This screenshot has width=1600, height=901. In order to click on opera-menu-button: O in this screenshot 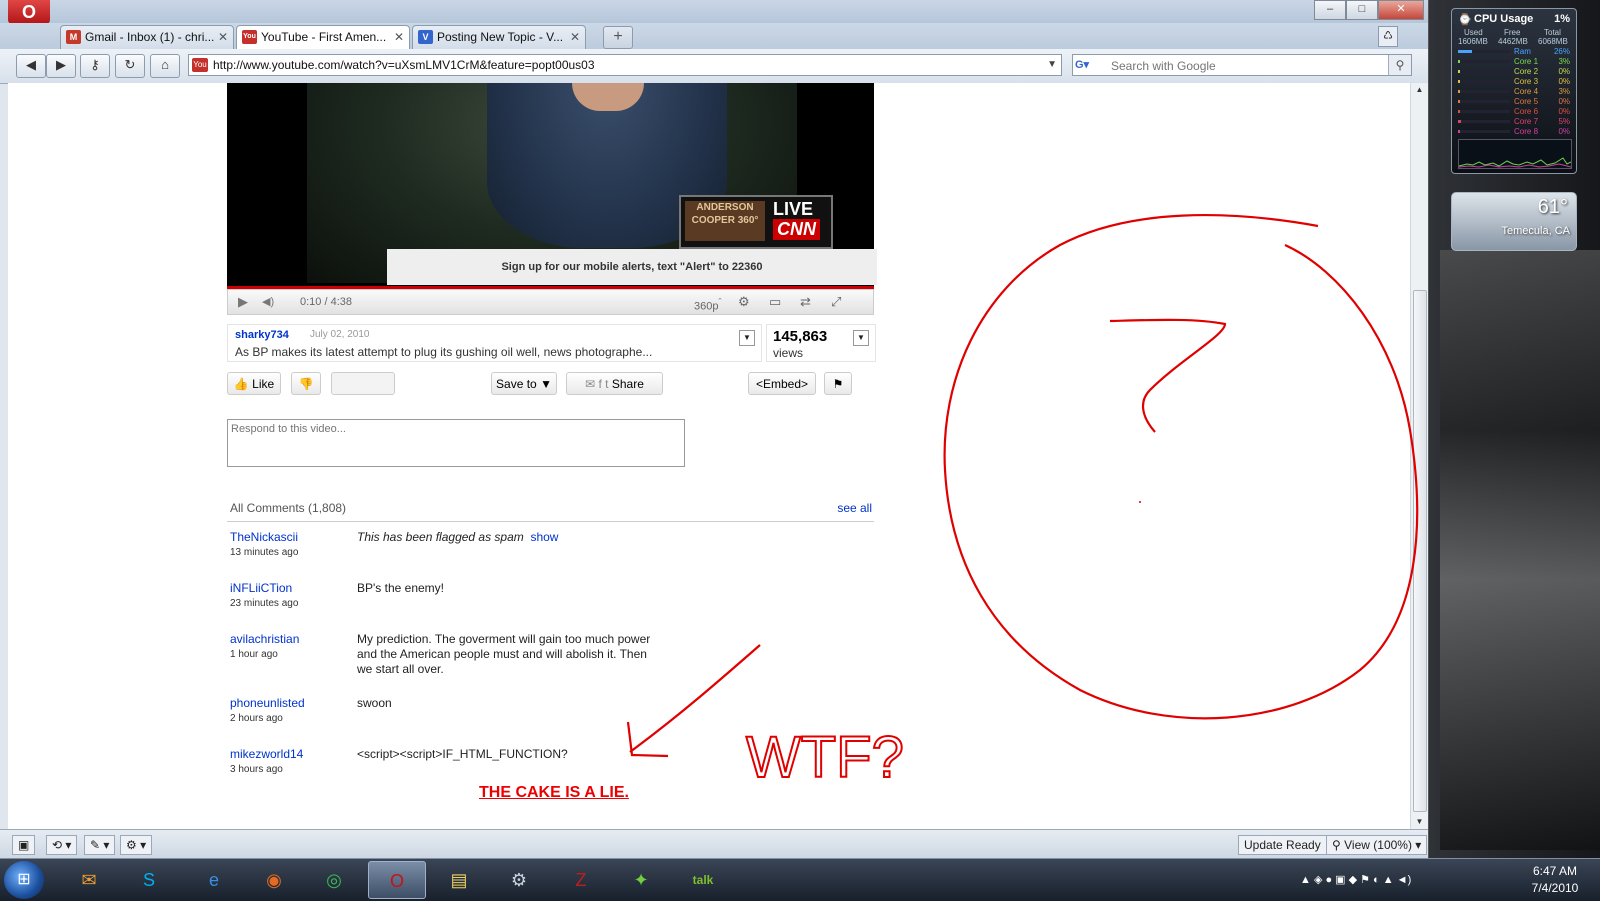, I will do `click(29, 12)`.